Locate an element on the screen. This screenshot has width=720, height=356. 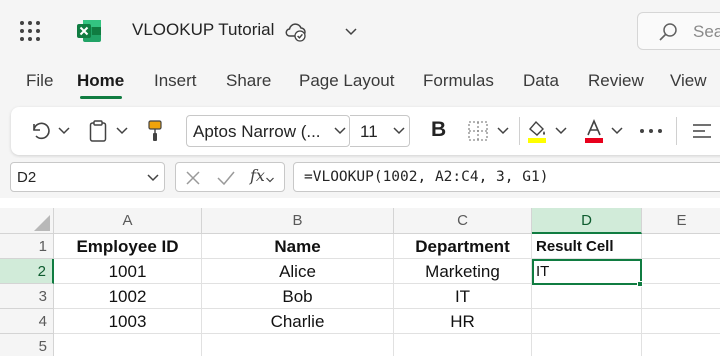
select-all-icon is located at coordinates (42, 223).